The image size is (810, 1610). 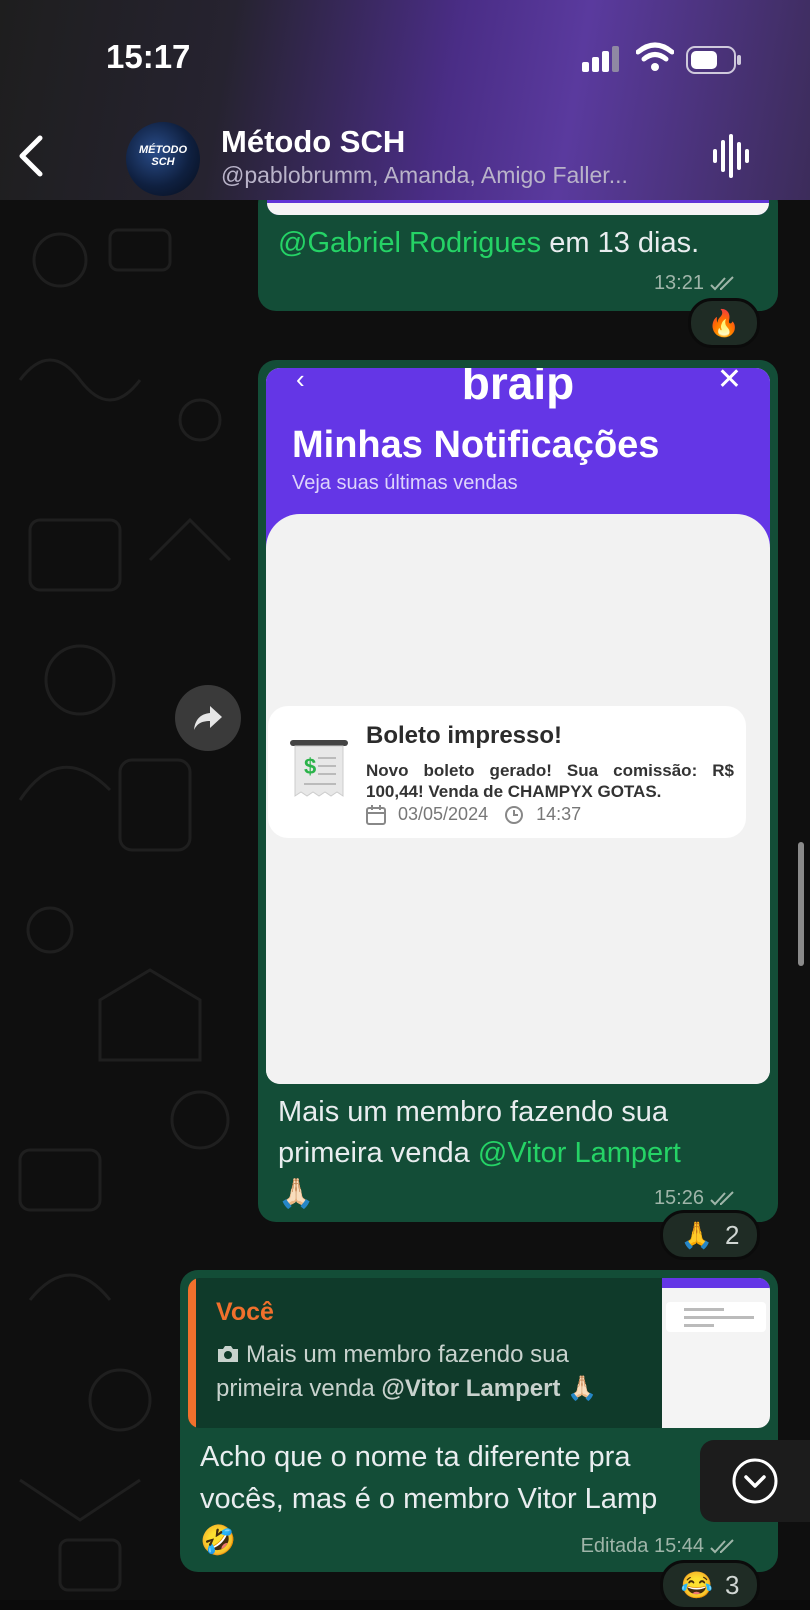 What do you see at coordinates (678, 1198) in the screenshot?
I see `time-label: 15:26` at bounding box center [678, 1198].